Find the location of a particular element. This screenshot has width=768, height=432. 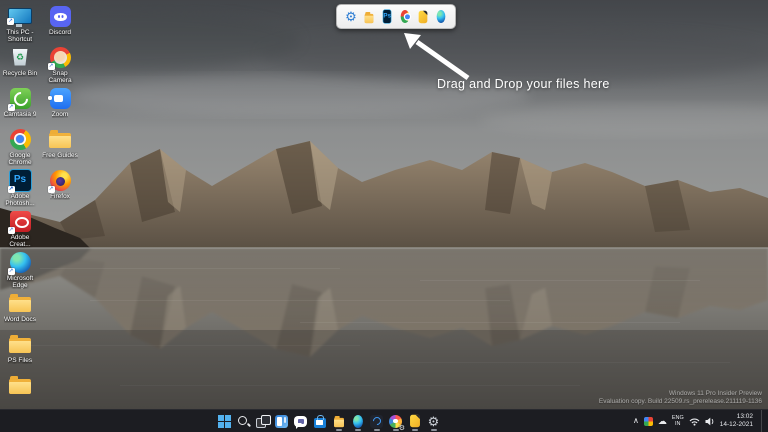

watermark-line1: Windows 11 Pro Insider Preview is located at coordinates (715, 393).